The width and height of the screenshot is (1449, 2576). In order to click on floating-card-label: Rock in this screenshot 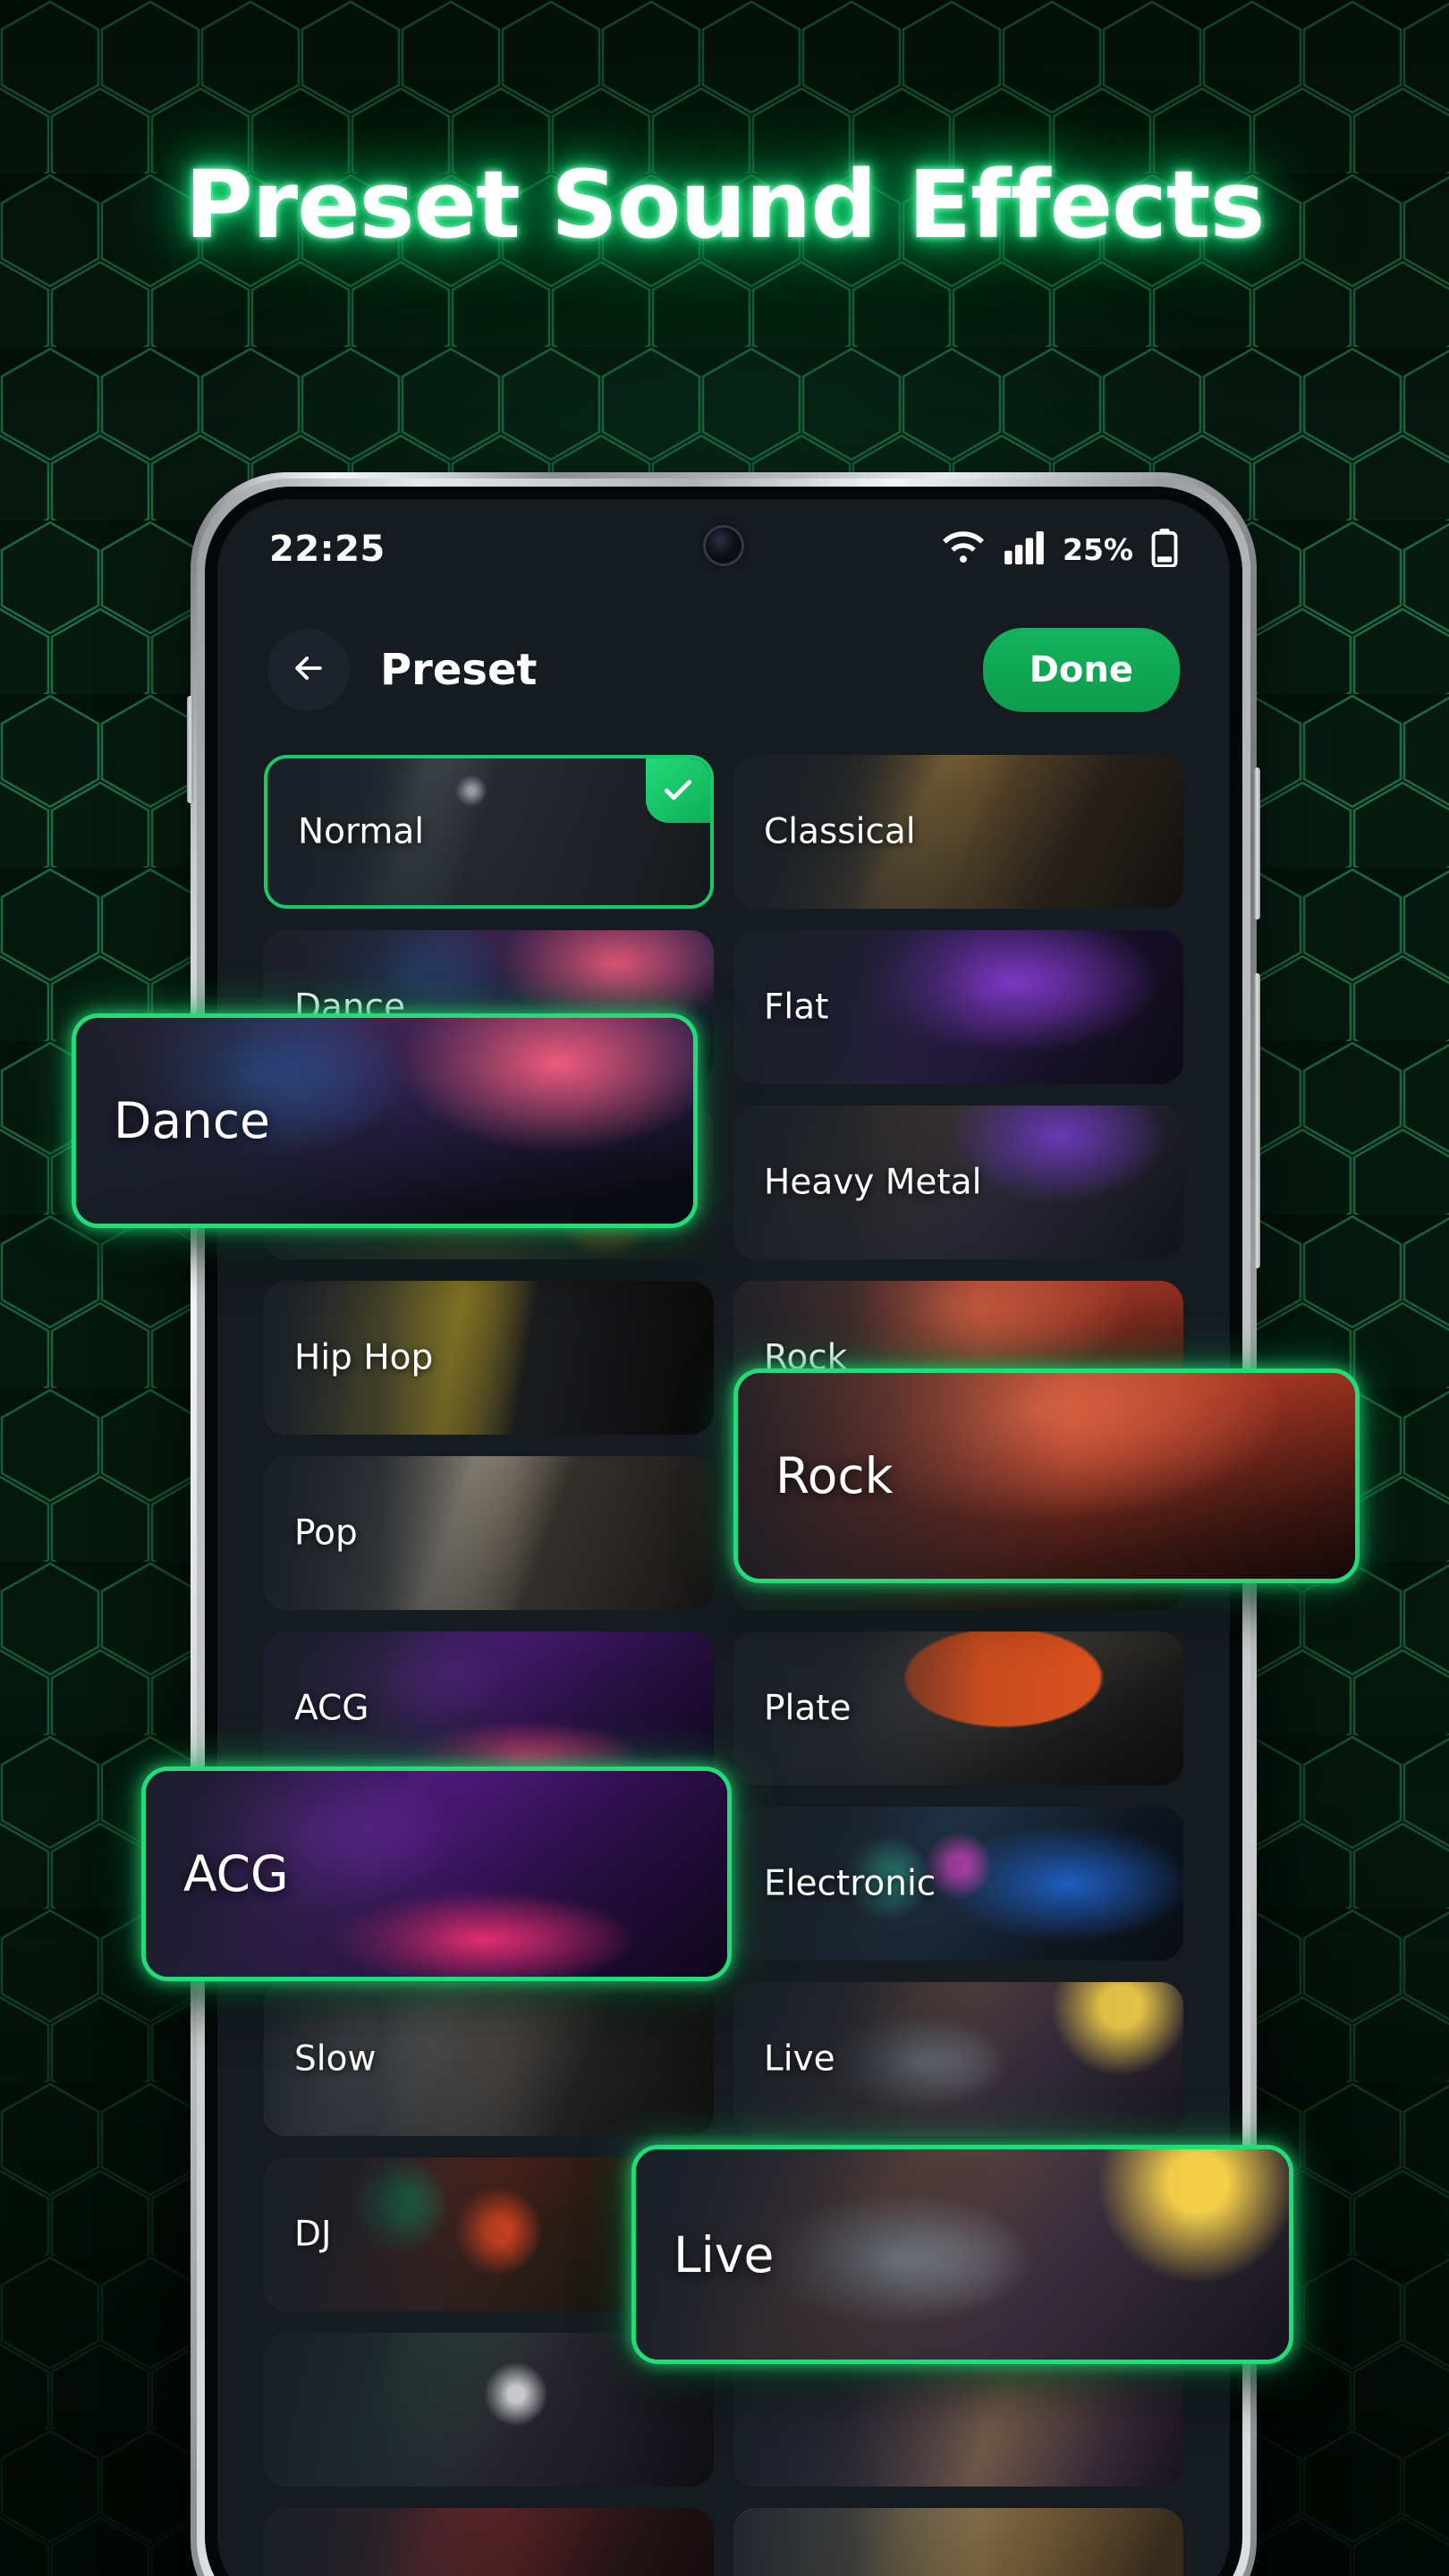, I will do `click(834, 1475)`.